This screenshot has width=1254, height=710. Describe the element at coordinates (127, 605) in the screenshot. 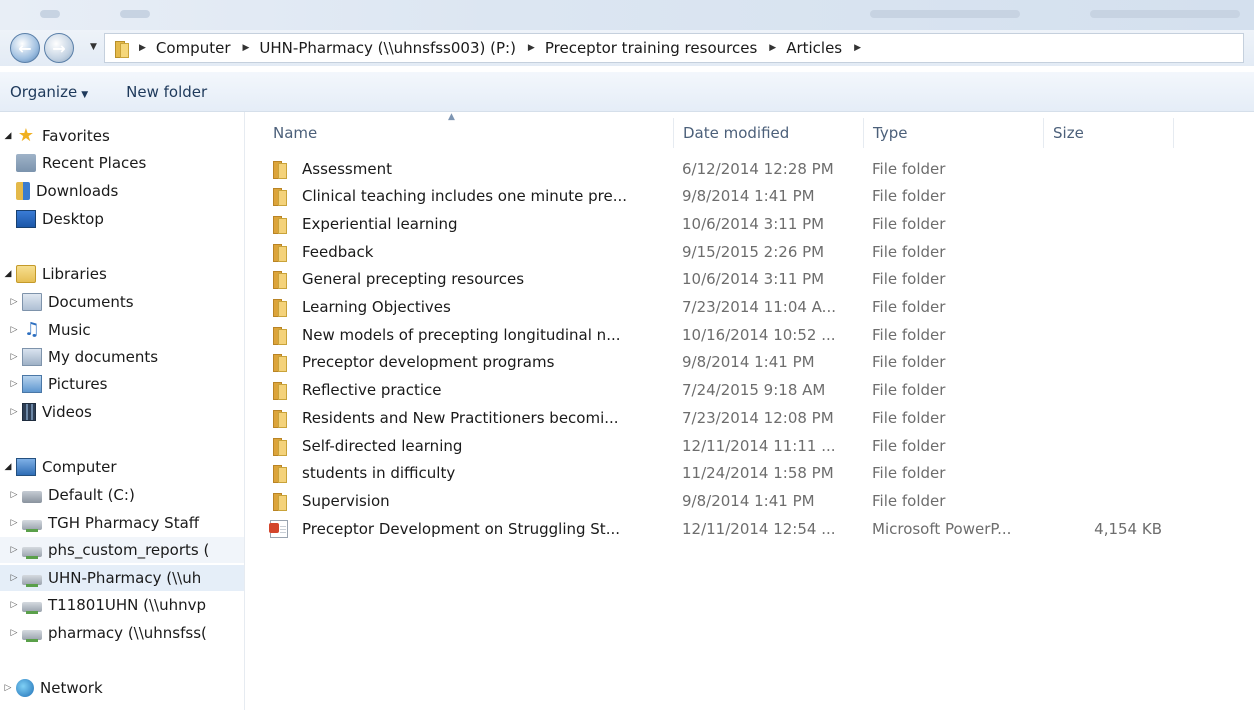

I see `sidebar-item-label: T11801UHN (\\uhnvp` at that location.